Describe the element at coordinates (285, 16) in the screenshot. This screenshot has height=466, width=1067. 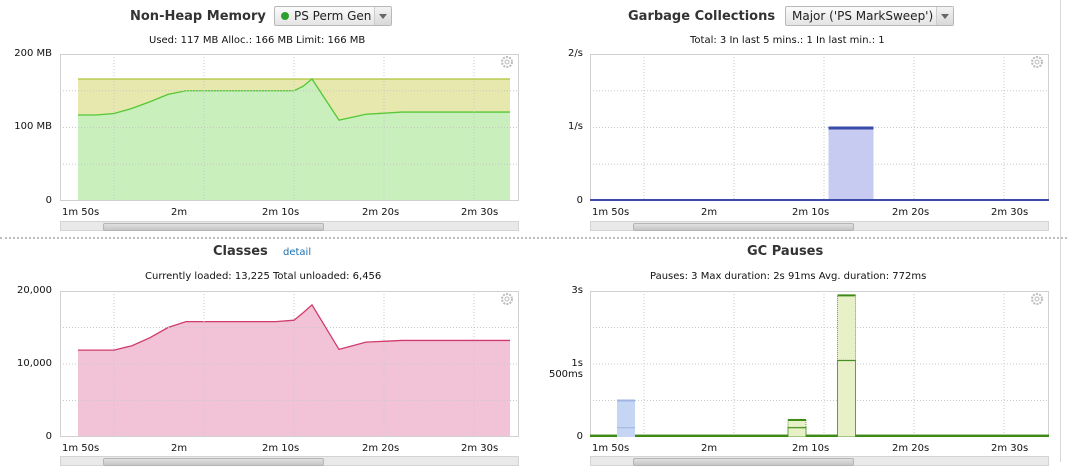
I see `pool-color-icon` at that location.